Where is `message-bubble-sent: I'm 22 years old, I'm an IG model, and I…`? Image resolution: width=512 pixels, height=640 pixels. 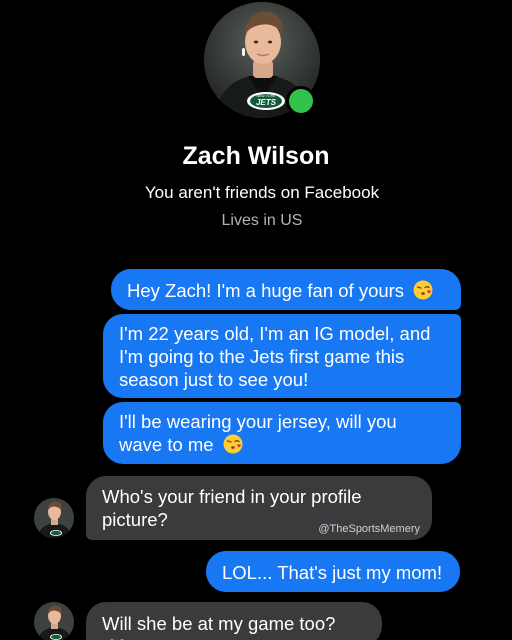
message-bubble-sent: I'm 22 years old, I'm an IG model, and I… is located at coordinates (282, 356).